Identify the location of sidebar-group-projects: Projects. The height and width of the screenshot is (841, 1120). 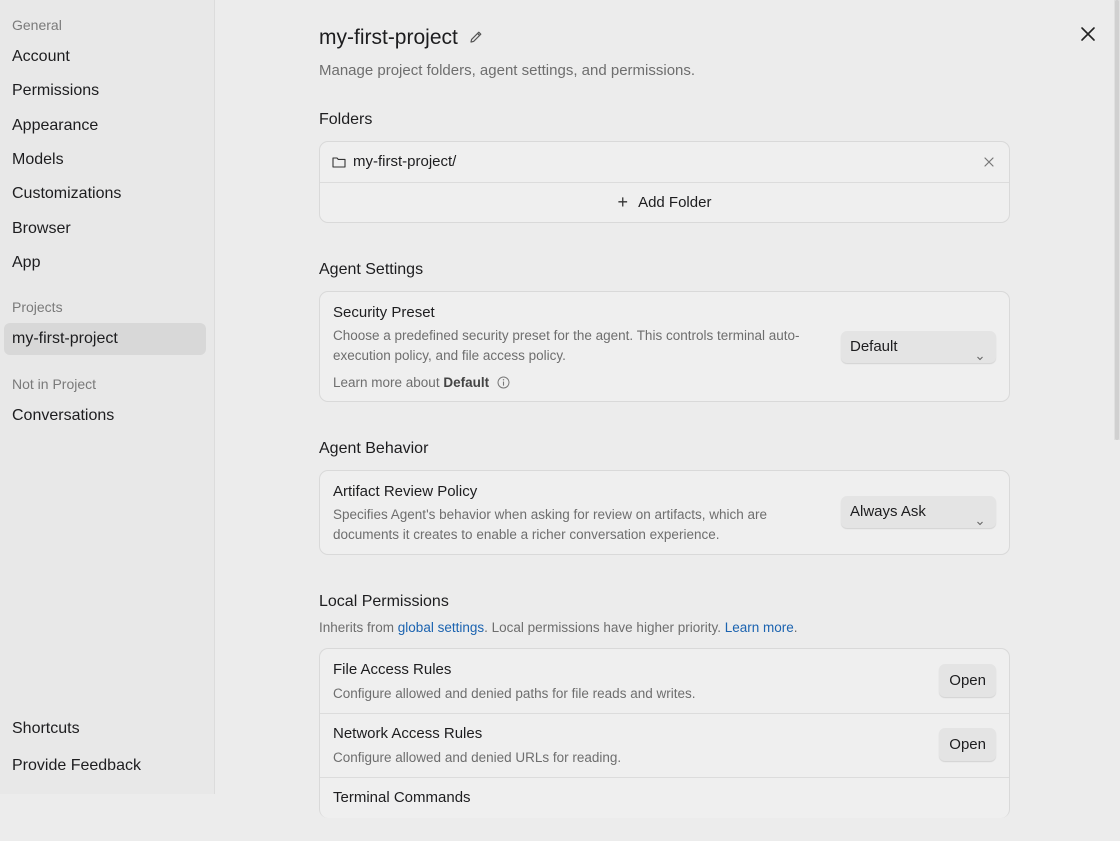
(37, 307).